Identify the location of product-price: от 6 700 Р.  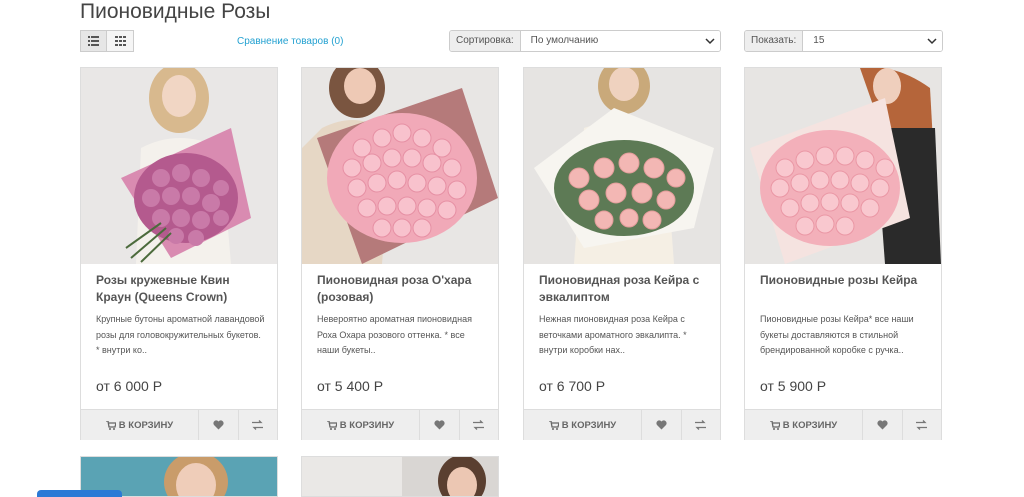
(572, 386).